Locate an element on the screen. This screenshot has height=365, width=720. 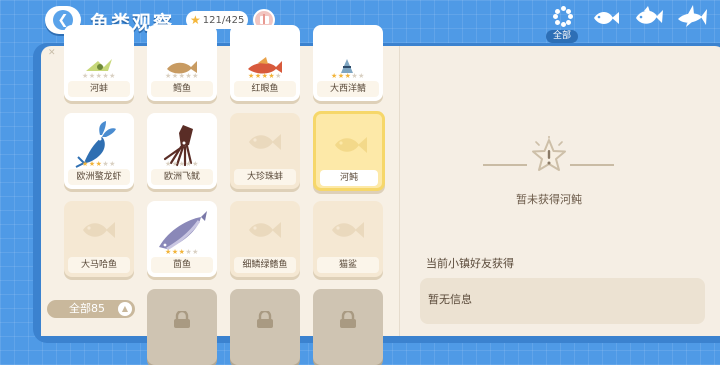
all-filter-icon is located at coordinates (563, 16).